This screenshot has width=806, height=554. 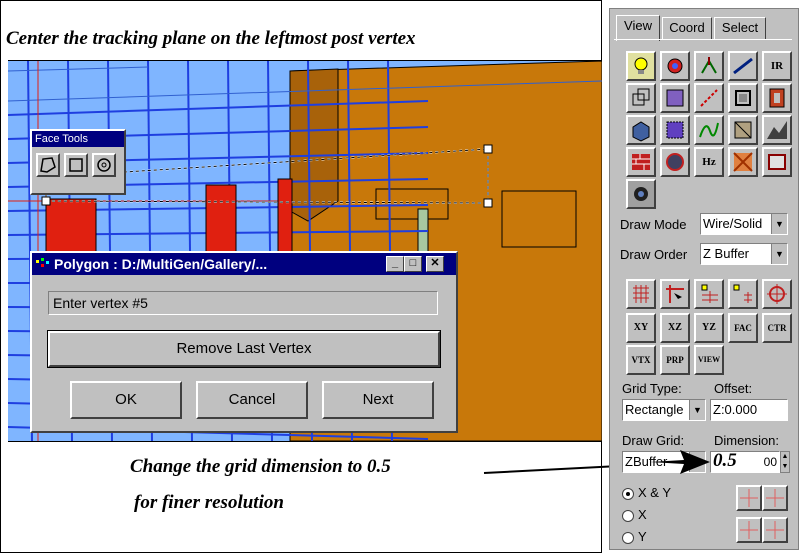 I want to click on remove-last-vertex-button: Remove Last Vertex, so click(x=244, y=349).